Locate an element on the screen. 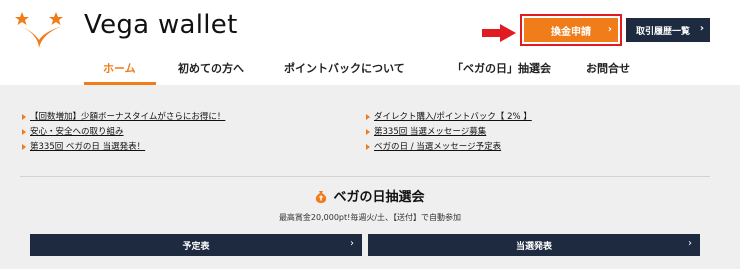 Image resolution: width=740 pixels, height=269 pixels. schedule-button: 予定表 › is located at coordinates (196, 245).